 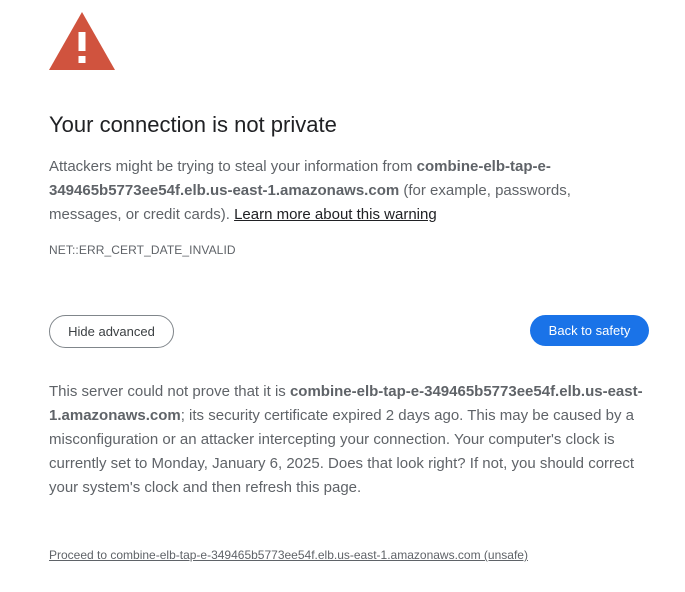 What do you see at coordinates (82, 41) in the screenshot?
I see `warning-triangle-icon` at bounding box center [82, 41].